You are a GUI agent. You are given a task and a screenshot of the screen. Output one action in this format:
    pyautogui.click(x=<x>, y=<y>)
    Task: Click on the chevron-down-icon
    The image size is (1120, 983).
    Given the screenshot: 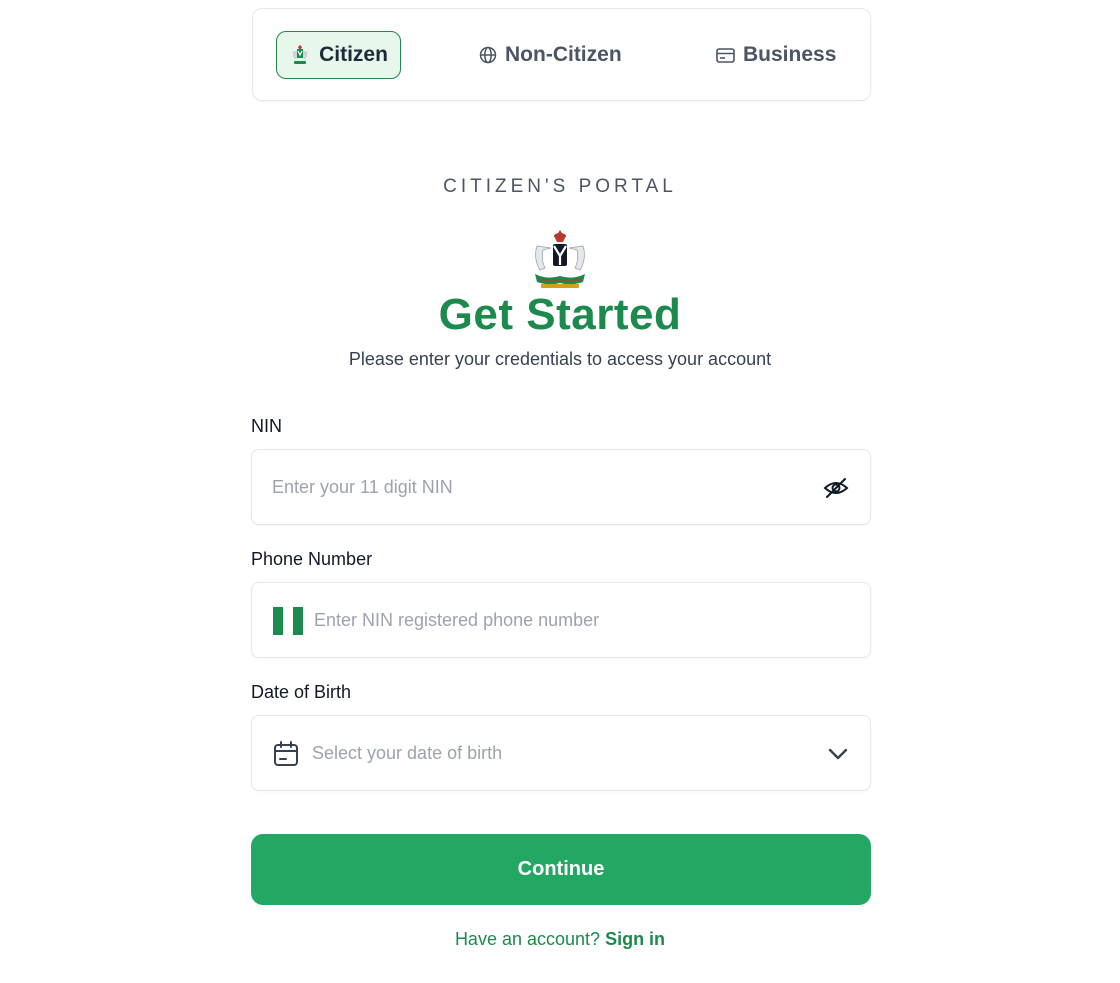 What is the action you would take?
    pyautogui.click(x=838, y=754)
    